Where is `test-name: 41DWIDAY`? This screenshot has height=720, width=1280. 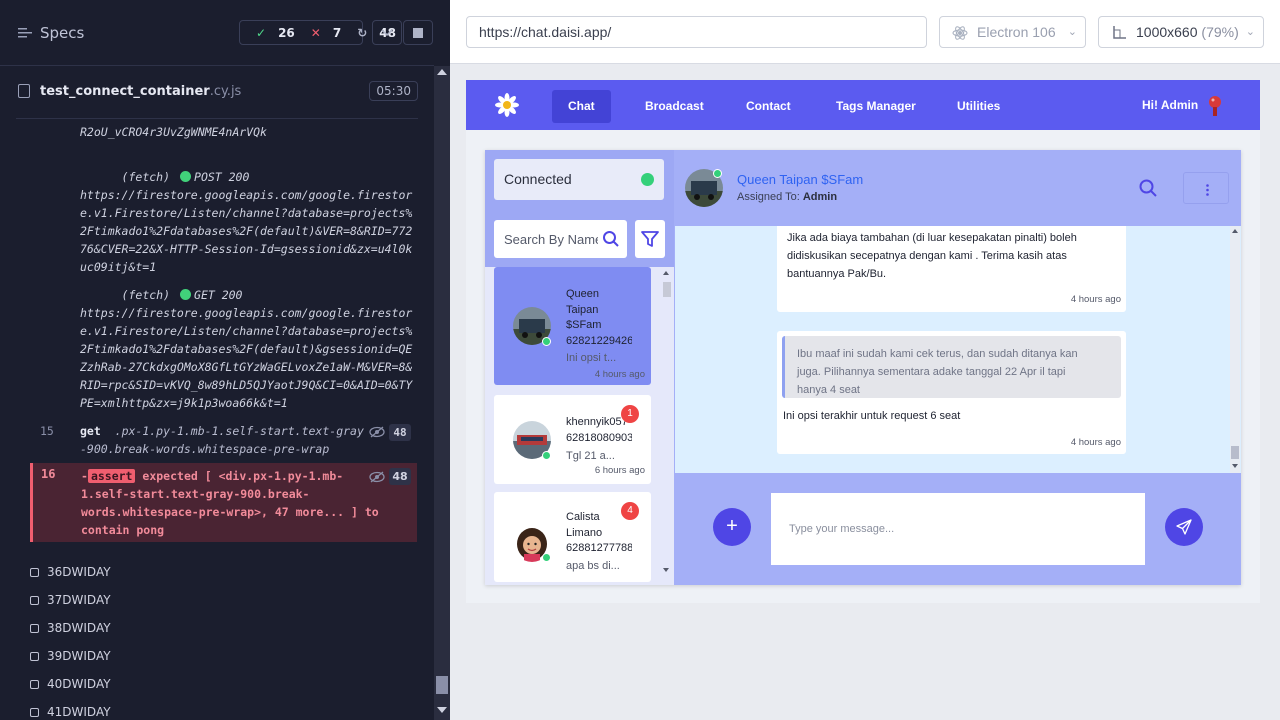
test-name: 41DWIDAY is located at coordinates (79, 712).